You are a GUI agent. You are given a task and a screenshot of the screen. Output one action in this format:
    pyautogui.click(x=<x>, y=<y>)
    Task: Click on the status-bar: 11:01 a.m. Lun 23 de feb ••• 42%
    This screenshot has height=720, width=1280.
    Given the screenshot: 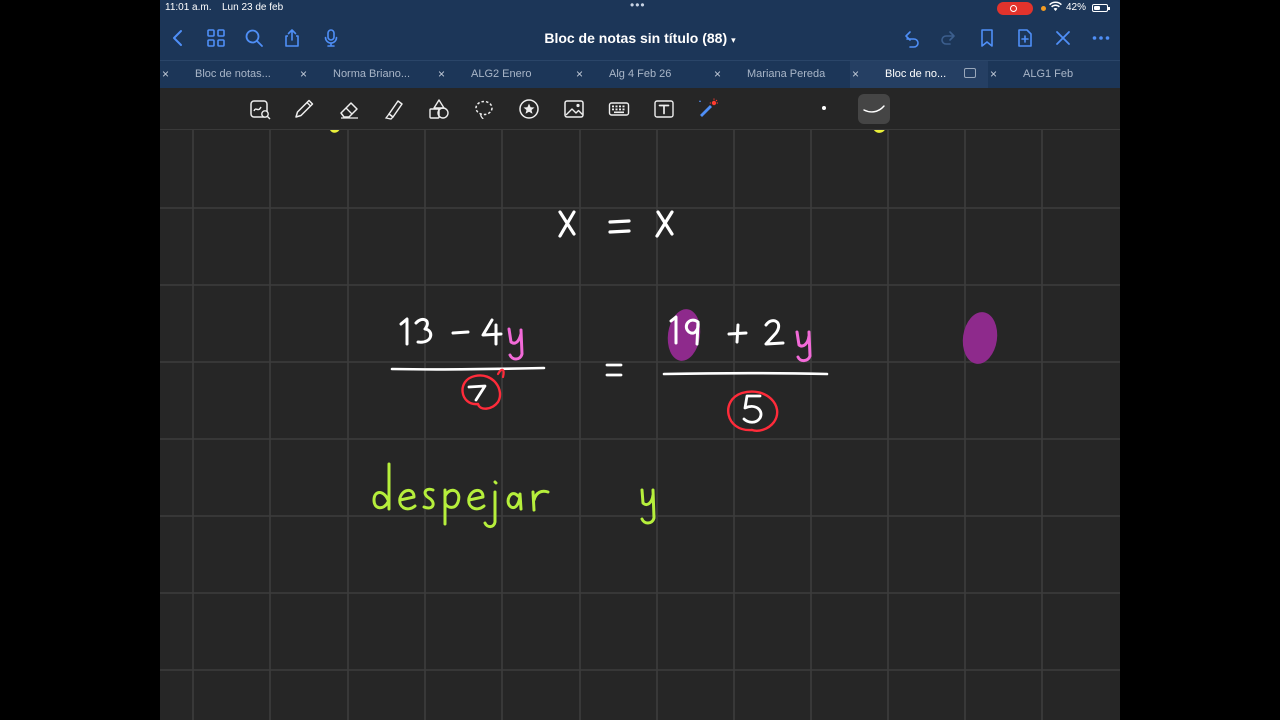 What is the action you would take?
    pyautogui.click(x=640, y=9)
    